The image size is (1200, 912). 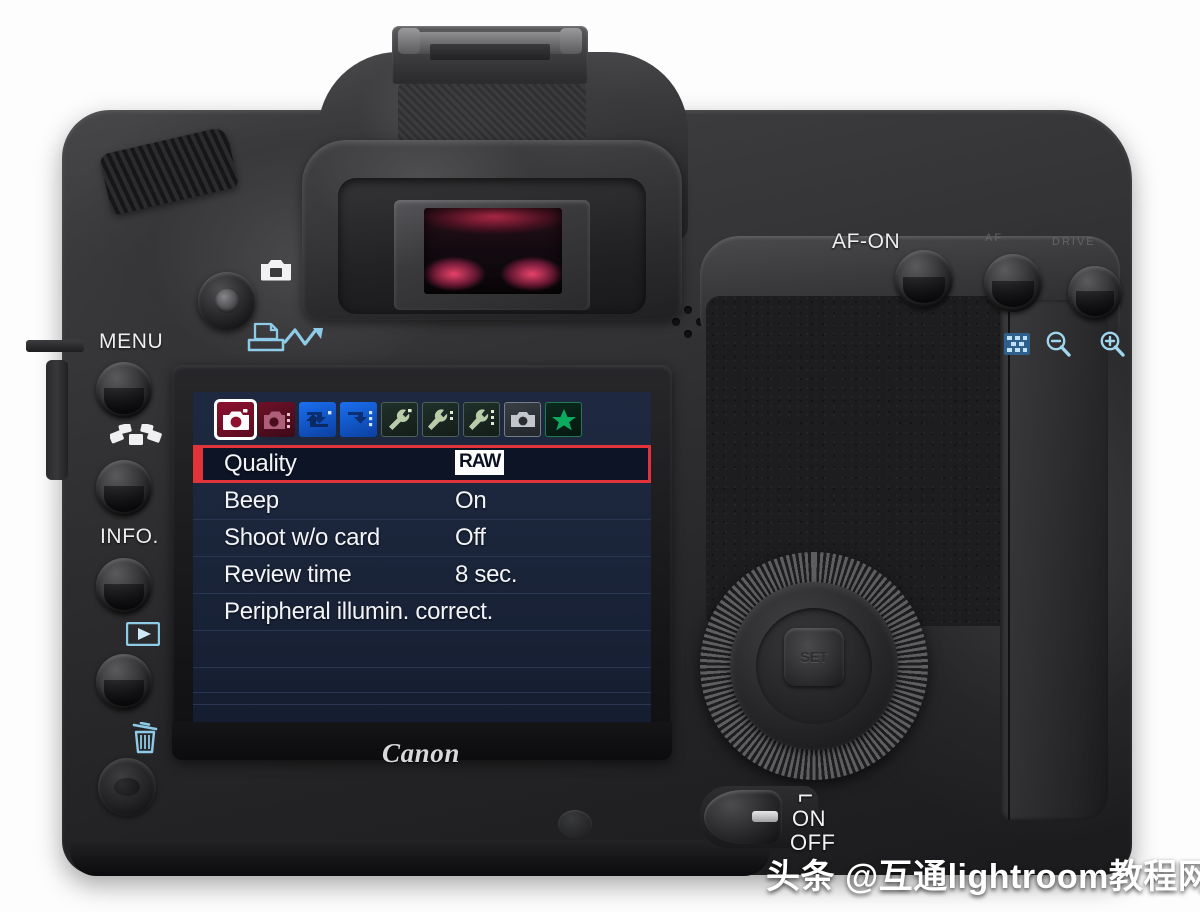 I want to click on picture-style-button, so click(x=124, y=488).